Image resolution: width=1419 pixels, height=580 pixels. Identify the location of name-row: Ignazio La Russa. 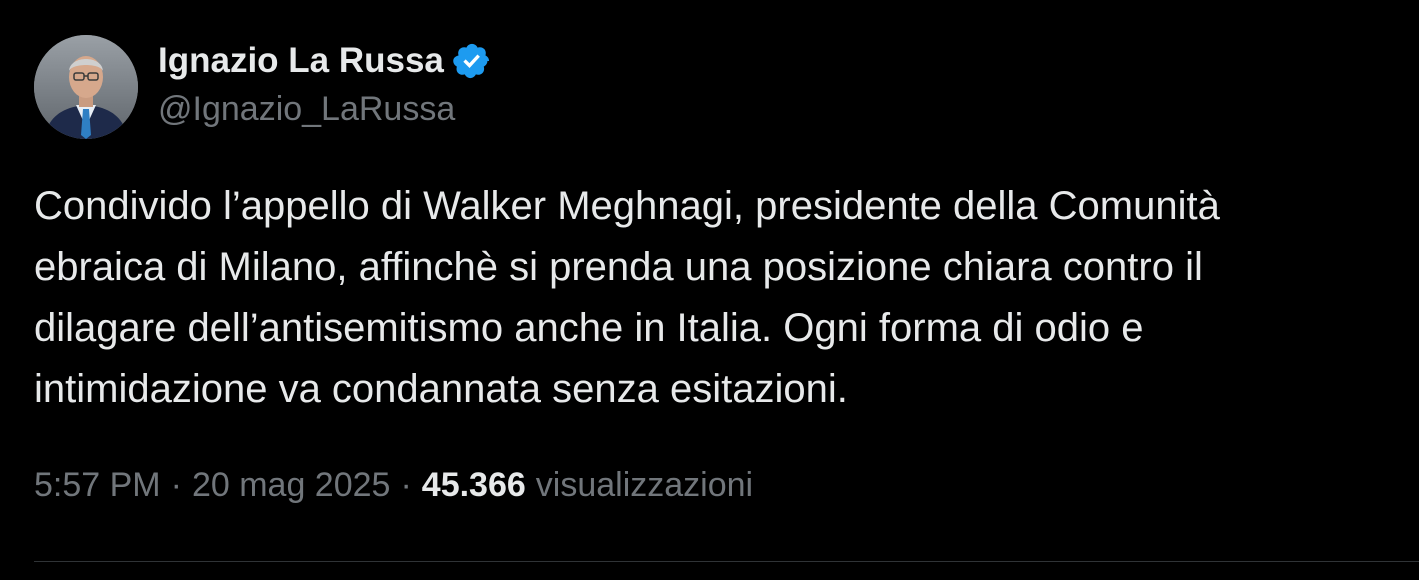
(325, 61).